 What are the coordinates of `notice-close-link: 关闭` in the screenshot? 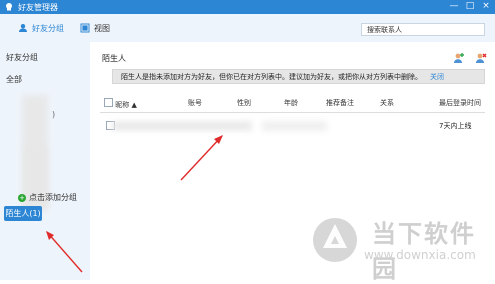 It's located at (437, 77).